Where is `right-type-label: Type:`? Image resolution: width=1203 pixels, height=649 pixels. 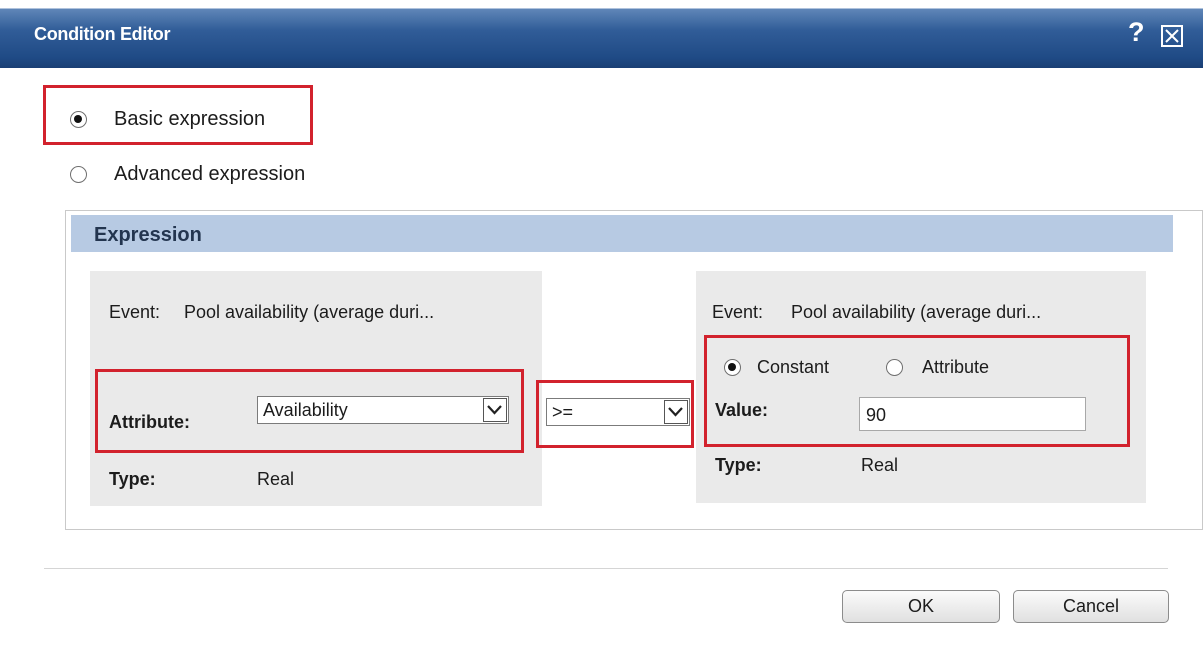 right-type-label: Type: is located at coordinates (738, 465).